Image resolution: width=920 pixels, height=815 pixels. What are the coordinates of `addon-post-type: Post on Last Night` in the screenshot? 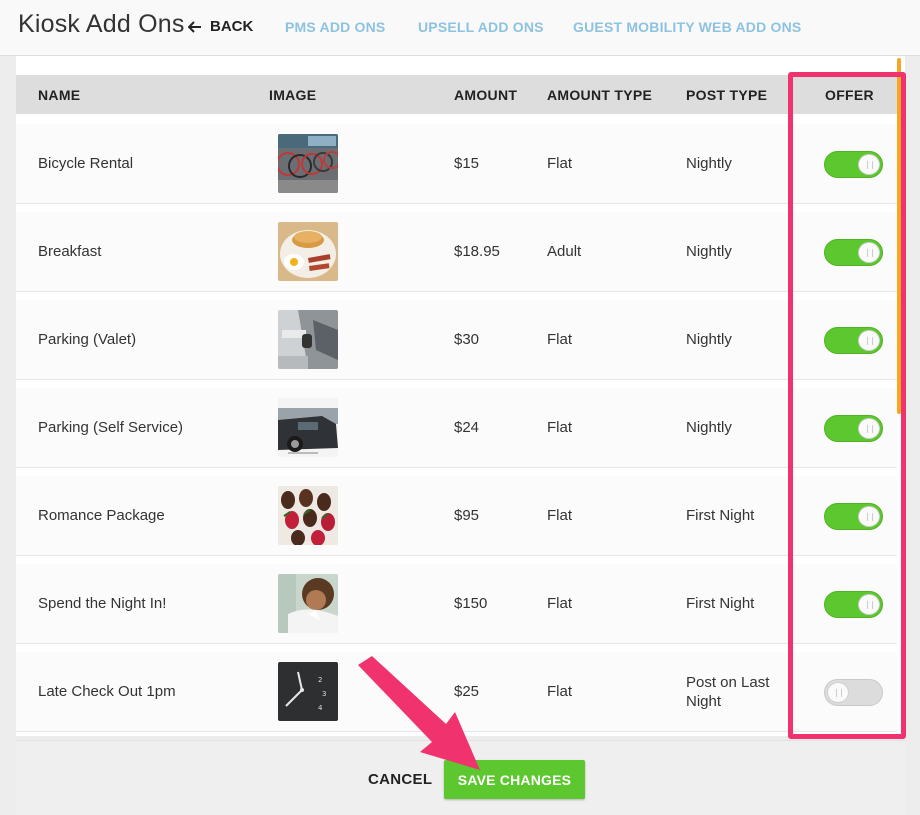 It's located at (728, 692).